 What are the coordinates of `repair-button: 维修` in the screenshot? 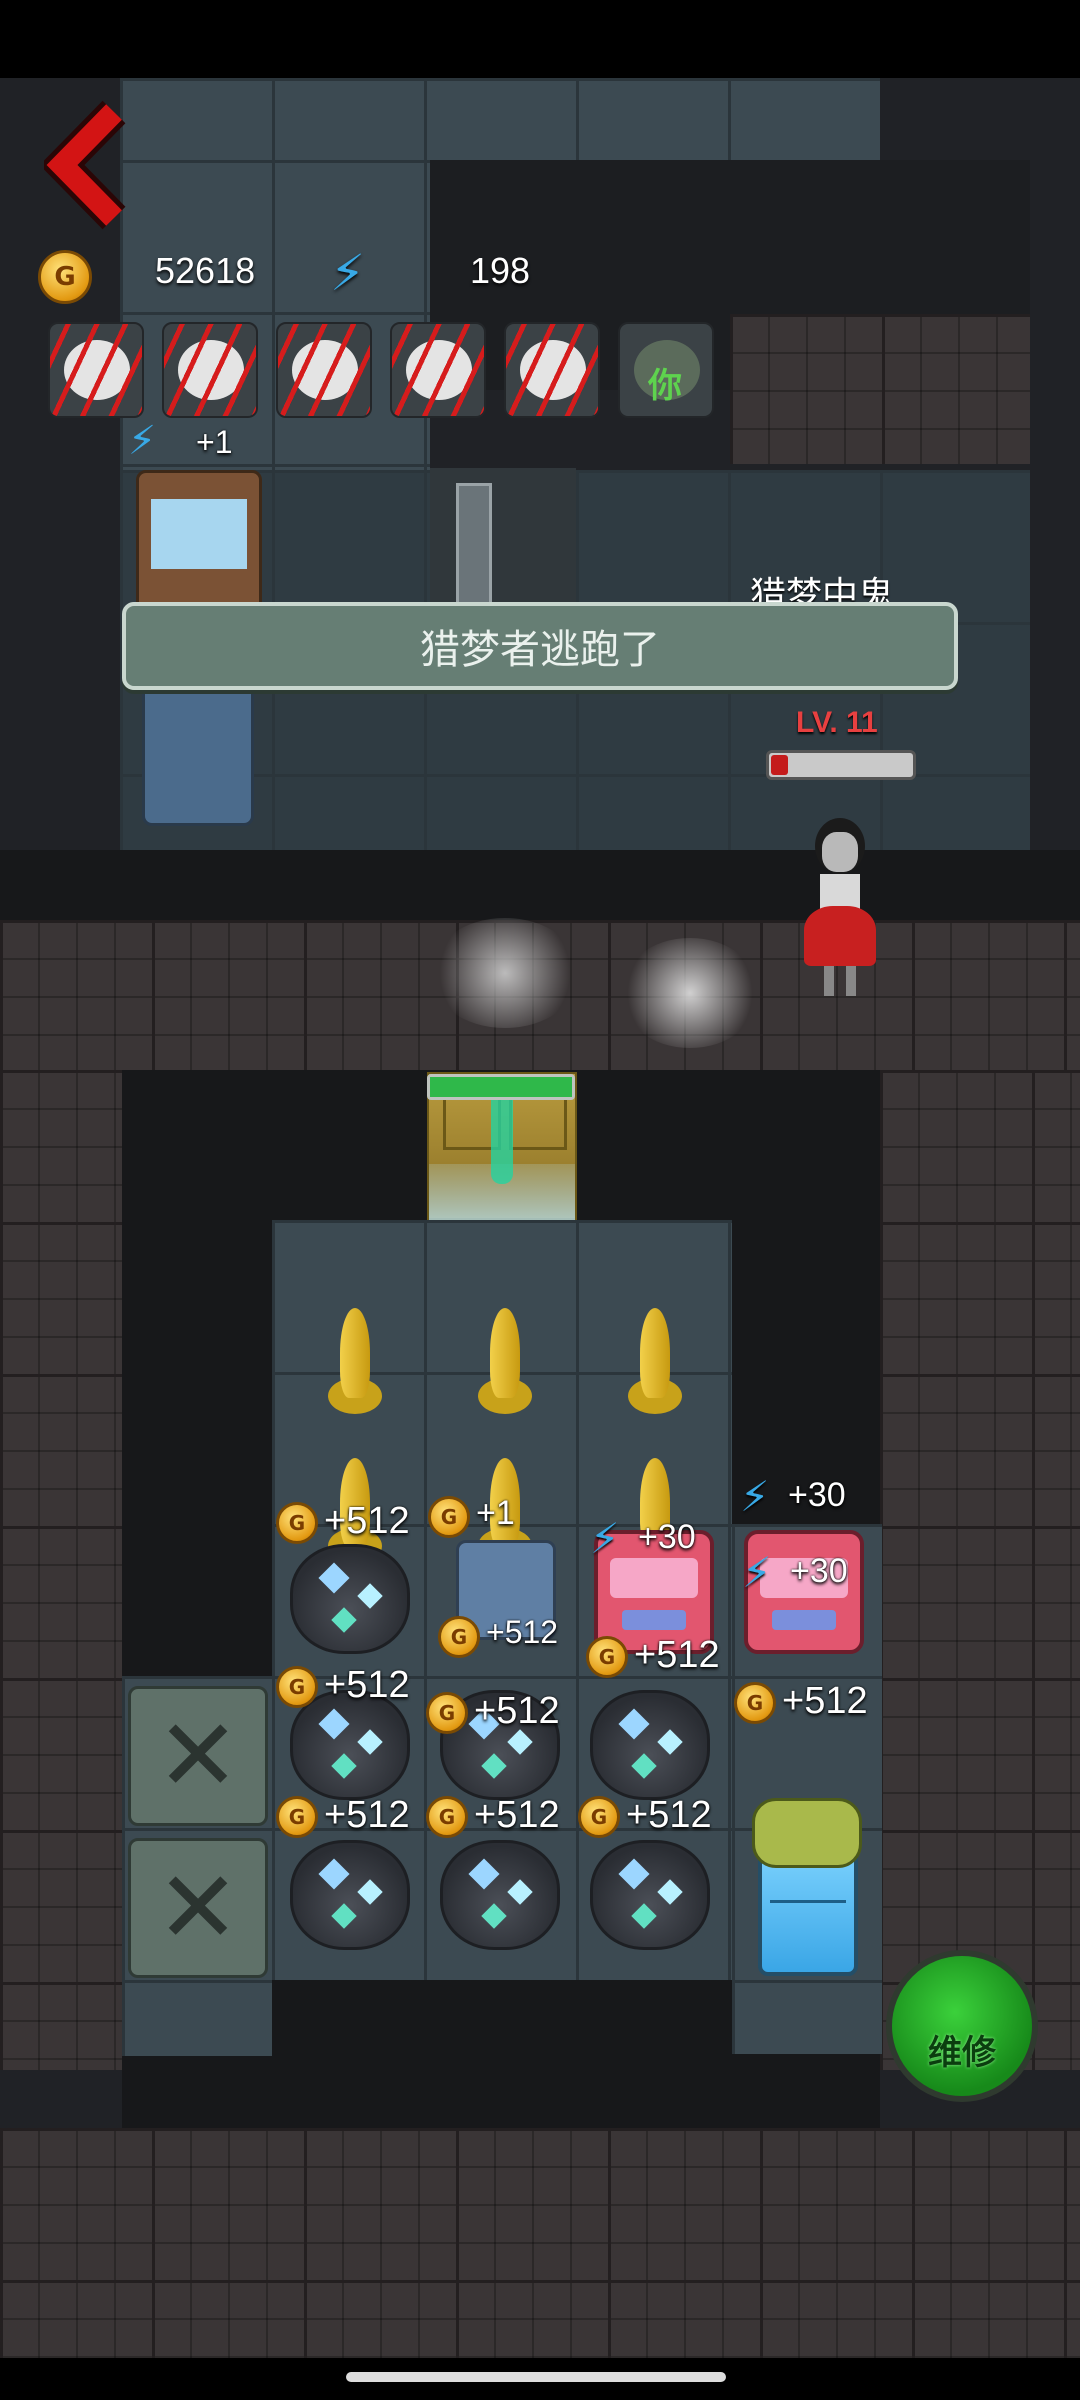 It's located at (962, 2026).